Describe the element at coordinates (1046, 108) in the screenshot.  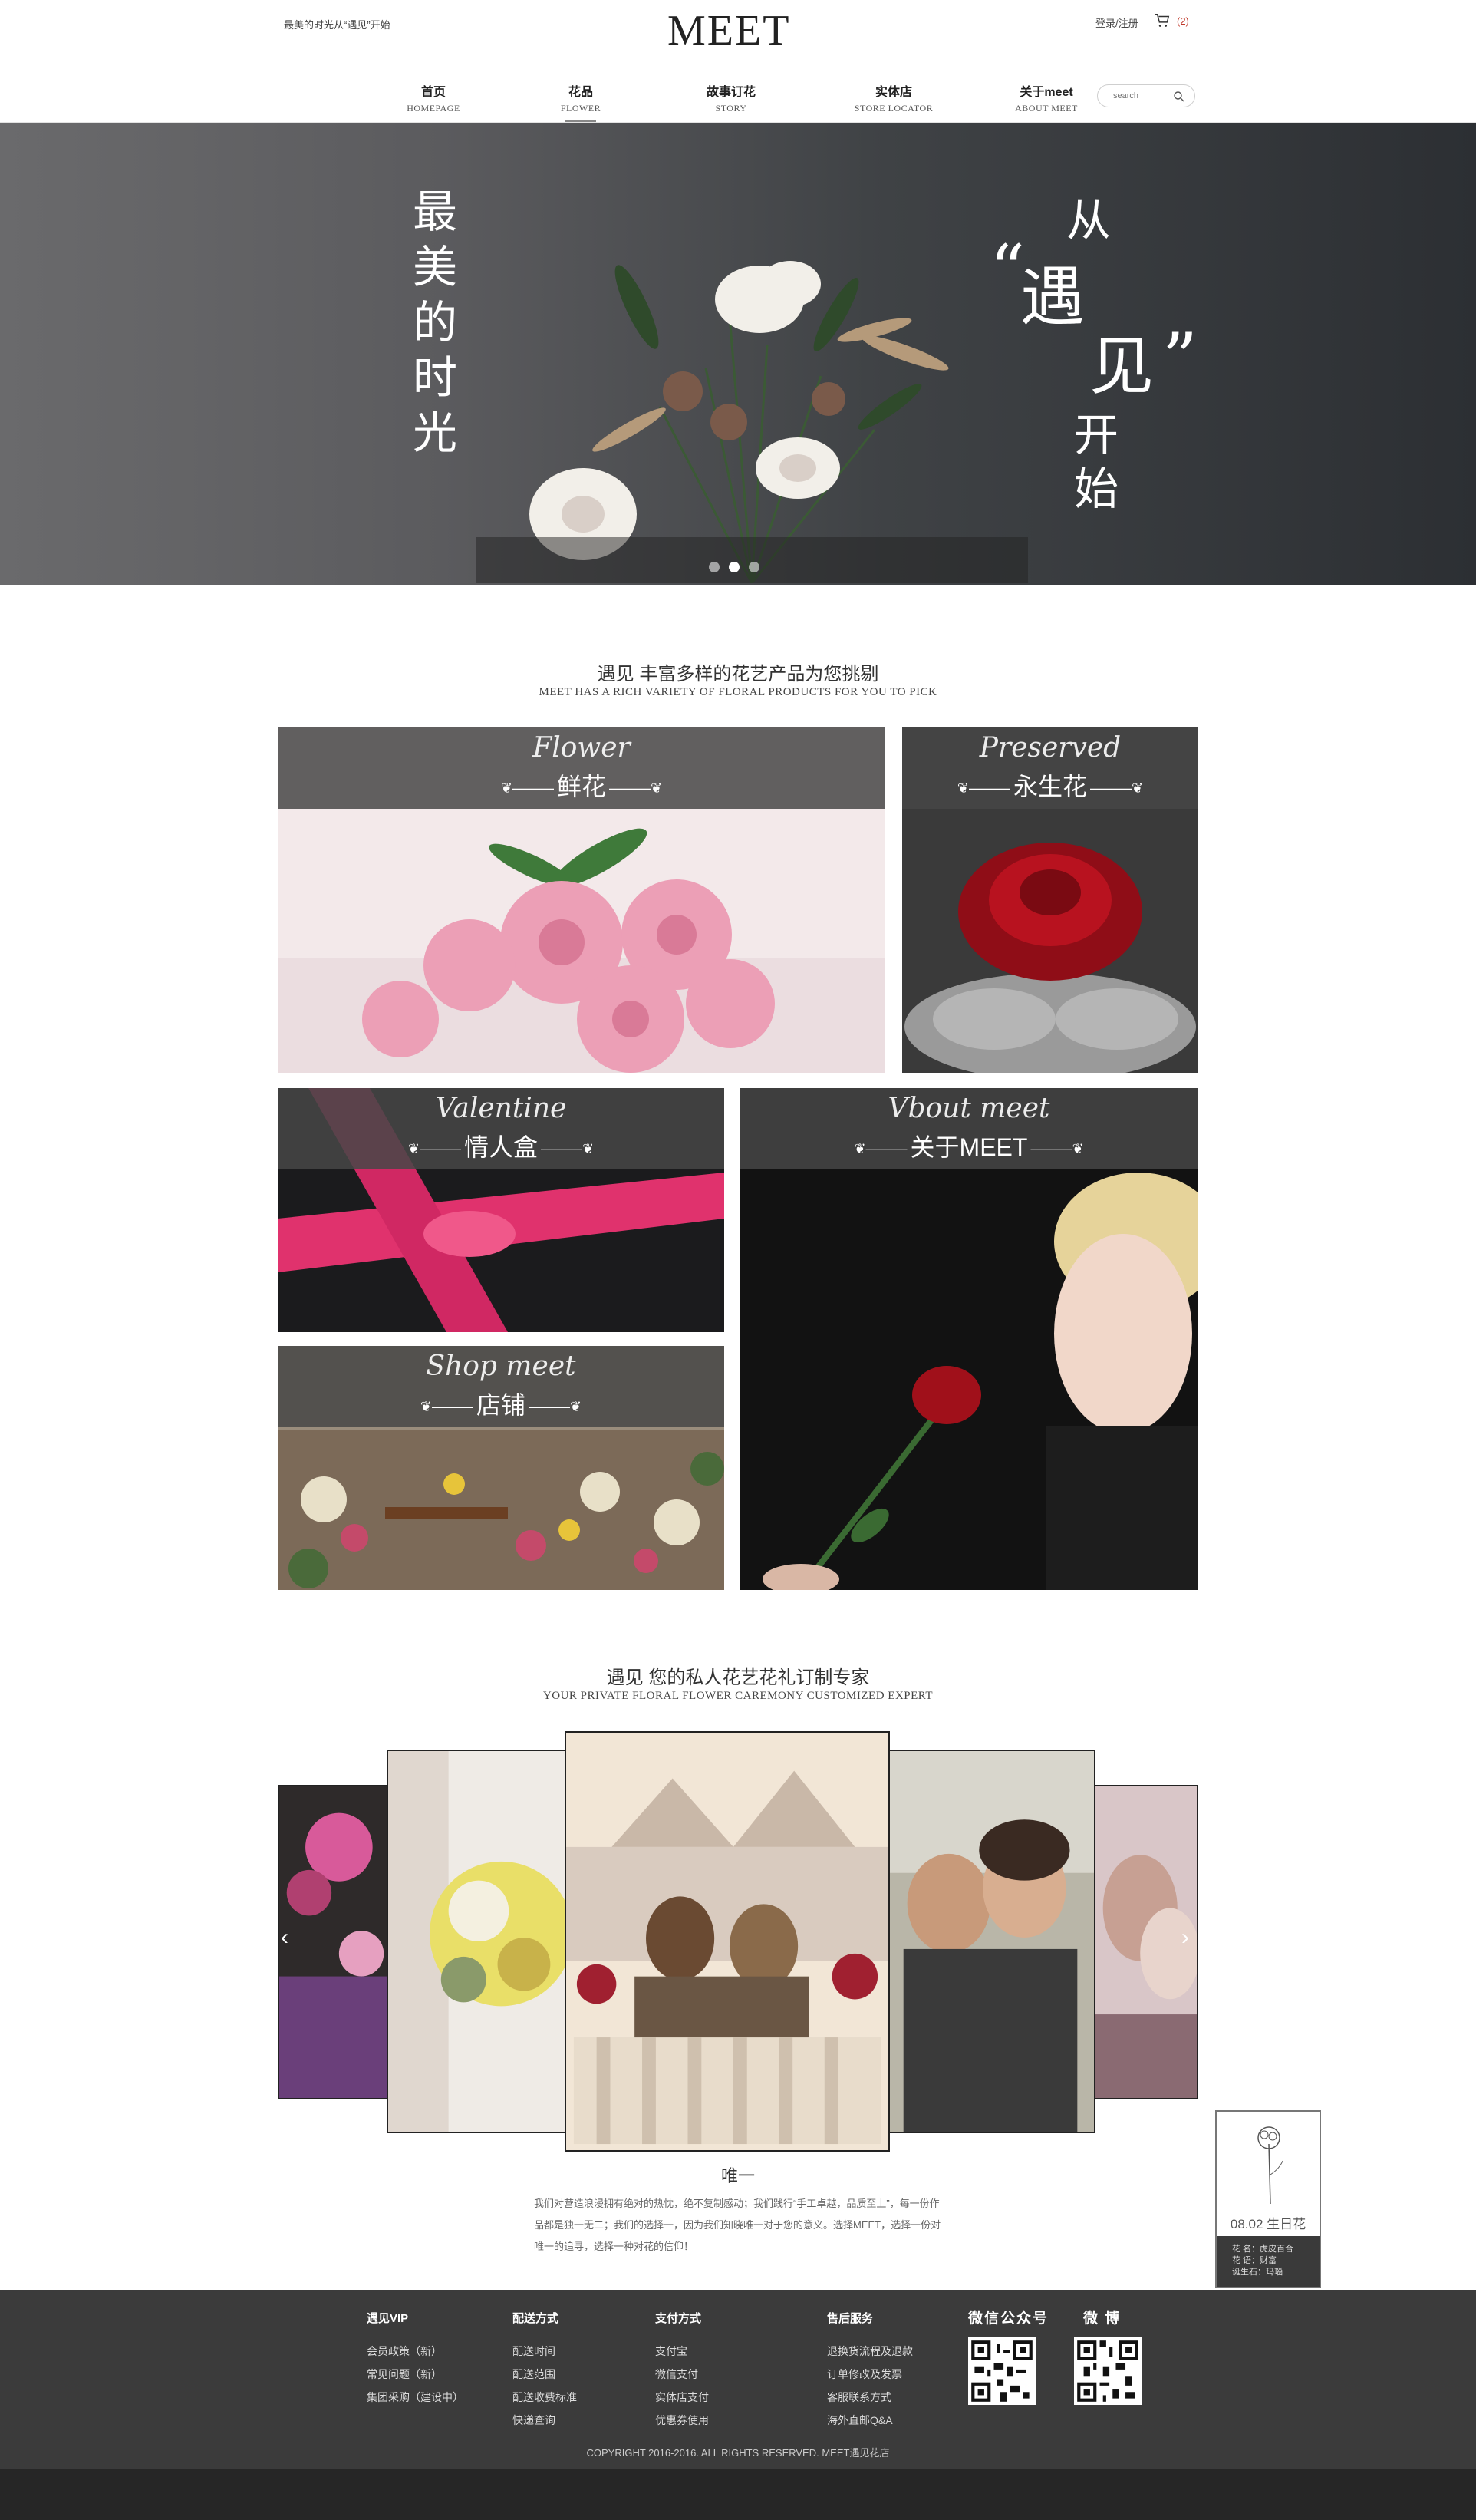
I see `nav-item-sublabel: ABOUT MEET` at that location.